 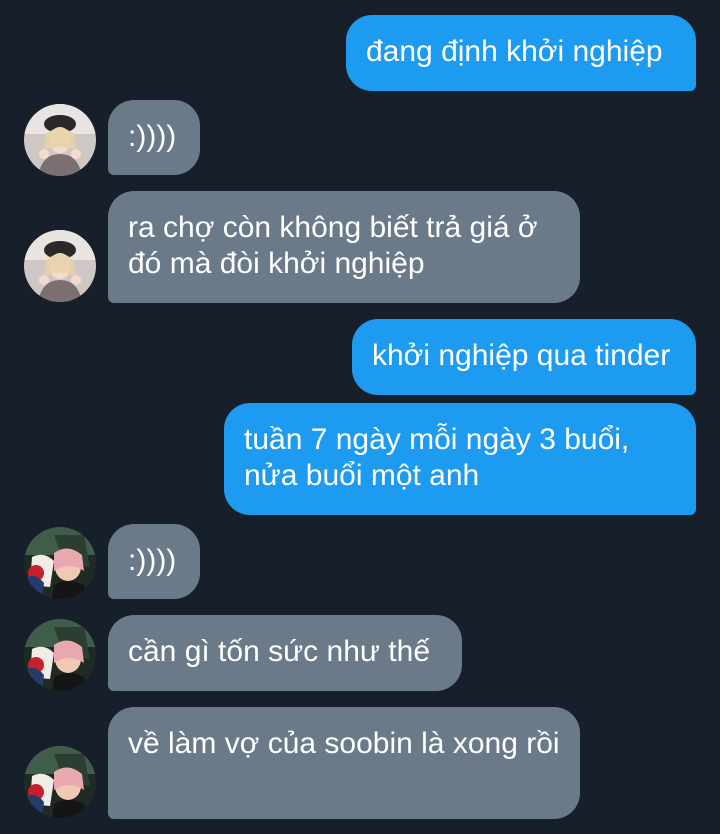 I want to click on message-bubble-sent: khởi nghiệp qua tinder, so click(x=524, y=357).